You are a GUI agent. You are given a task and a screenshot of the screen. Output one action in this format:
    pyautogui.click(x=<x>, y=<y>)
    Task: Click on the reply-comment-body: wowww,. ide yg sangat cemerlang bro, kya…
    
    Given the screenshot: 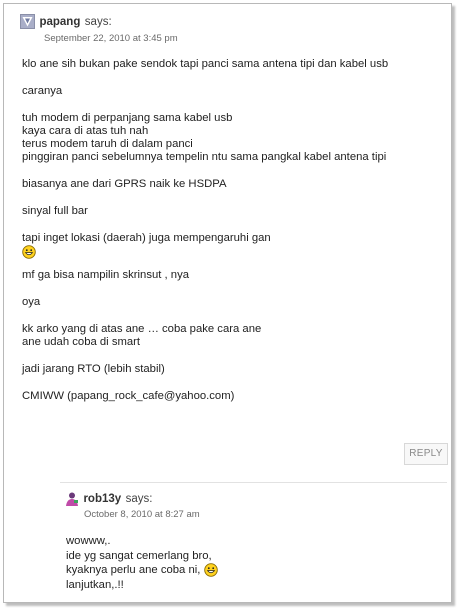 What is the action you would take?
    pyautogui.click(x=142, y=563)
    